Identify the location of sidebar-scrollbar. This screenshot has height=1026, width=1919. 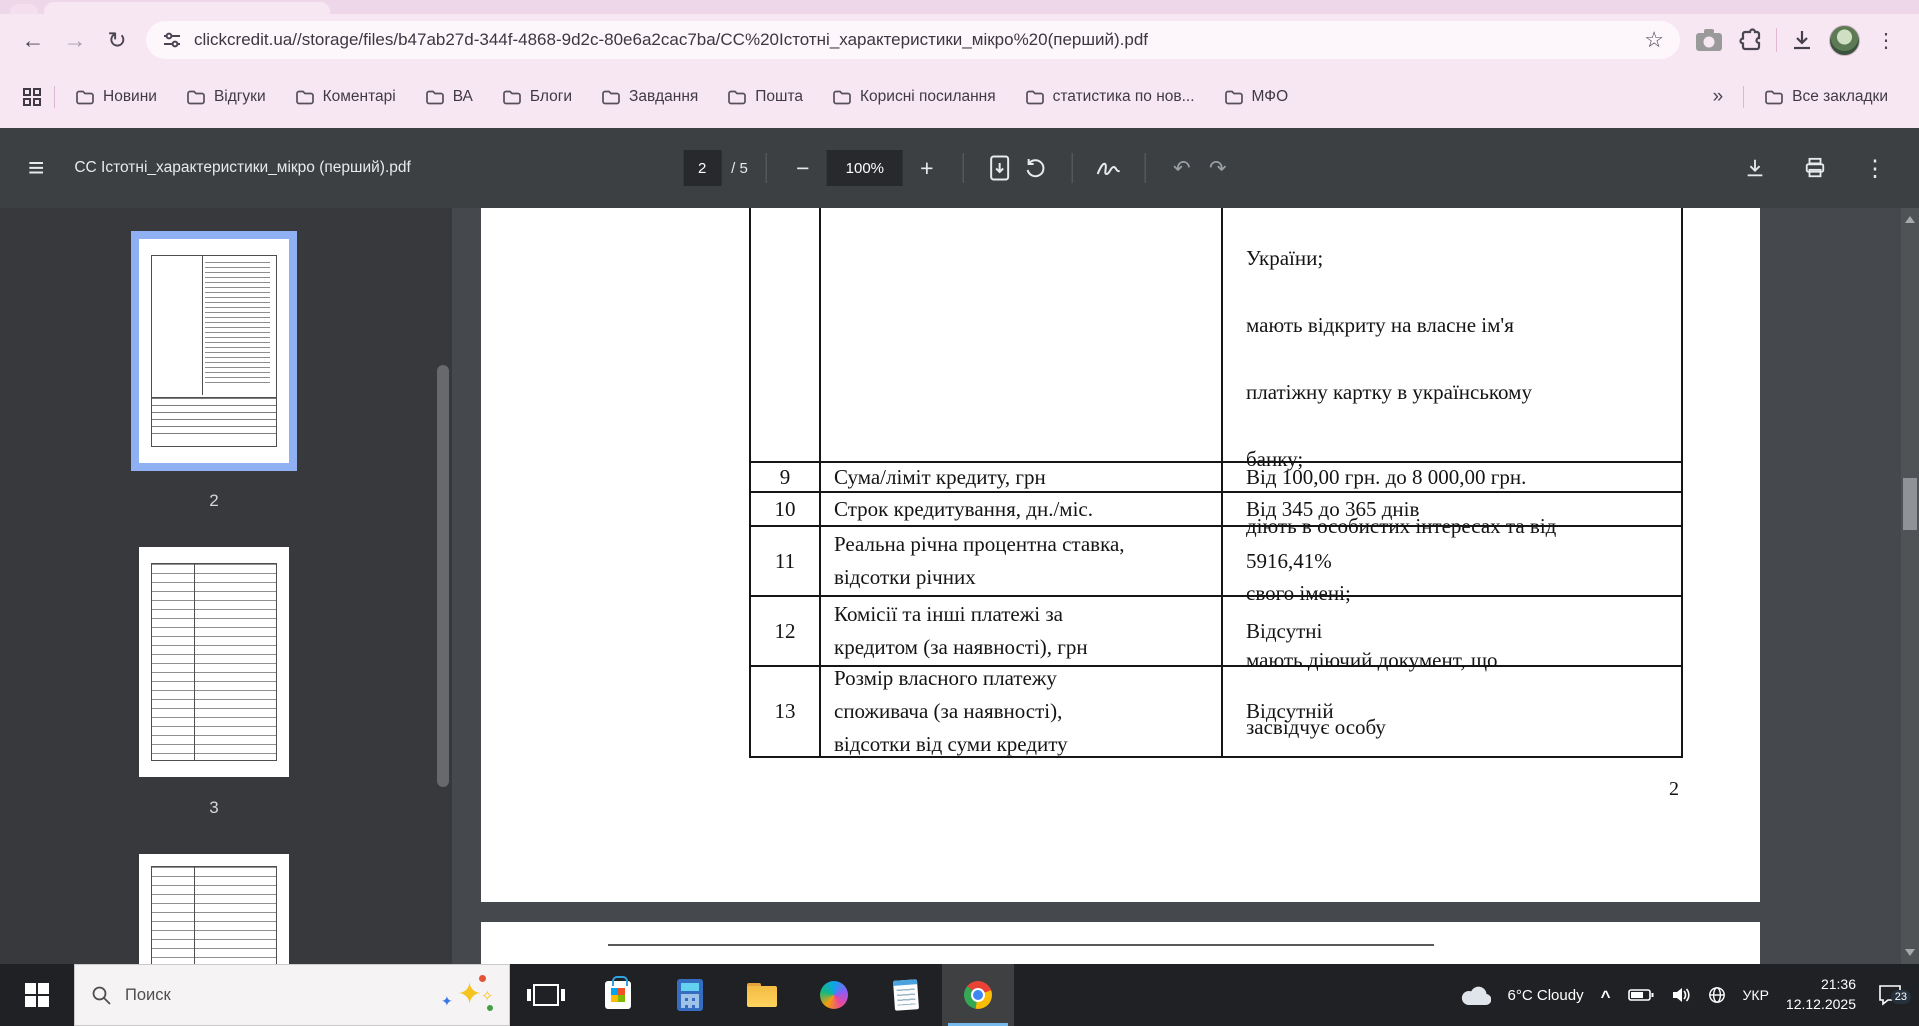
(443, 576).